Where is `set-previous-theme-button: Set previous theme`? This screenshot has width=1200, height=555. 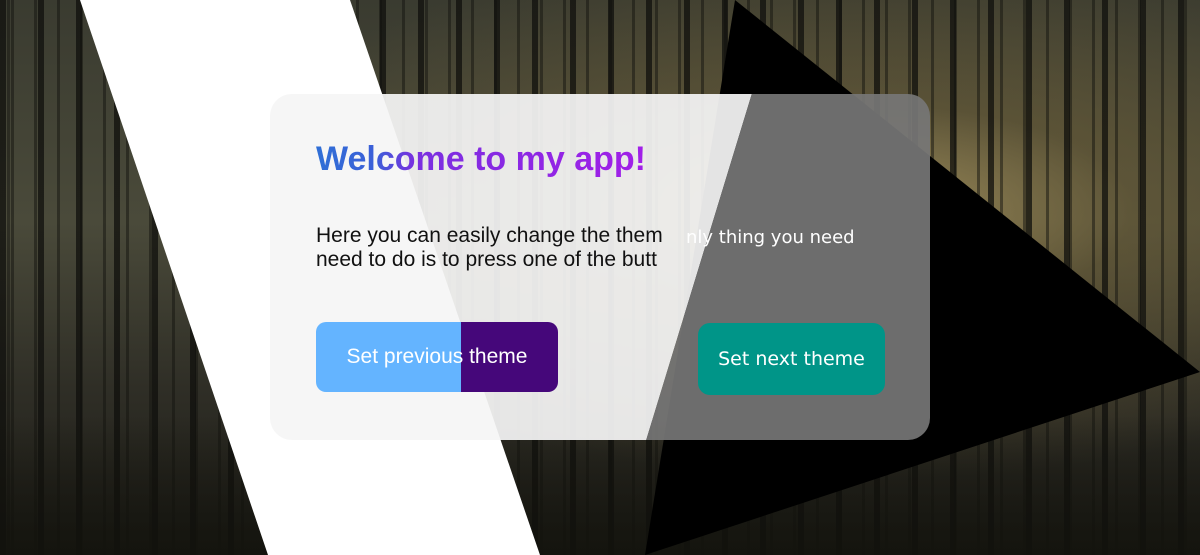
set-previous-theme-button: Set previous theme is located at coordinates (437, 357).